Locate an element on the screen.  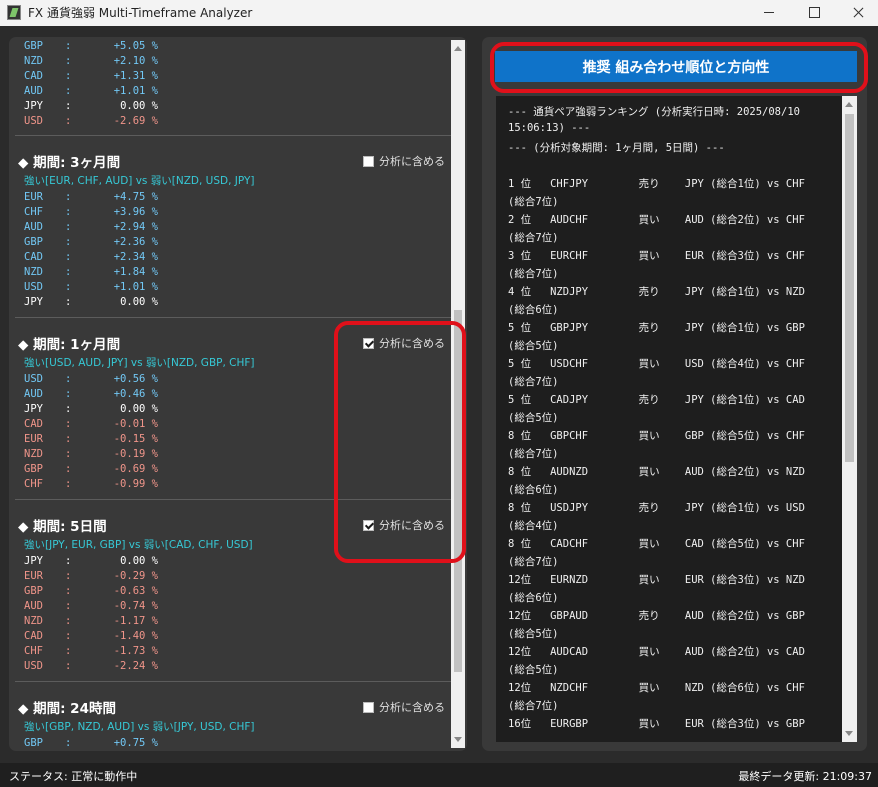
checkbox-highlight is located at coordinates (400, 442).